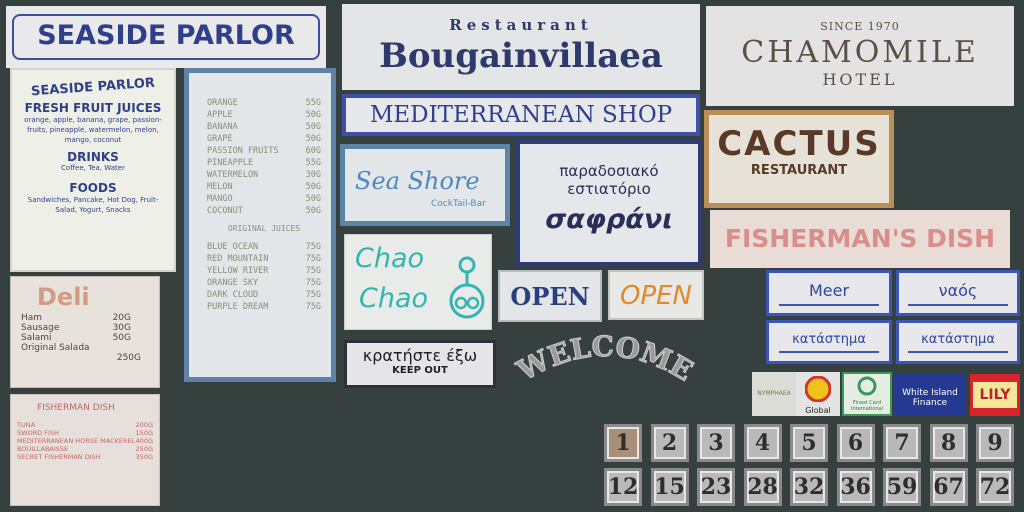 This screenshot has width=1024, height=512. What do you see at coordinates (420, 370) in the screenshot?
I see `keep-out-english: KEEP OUT` at bounding box center [420, 370].